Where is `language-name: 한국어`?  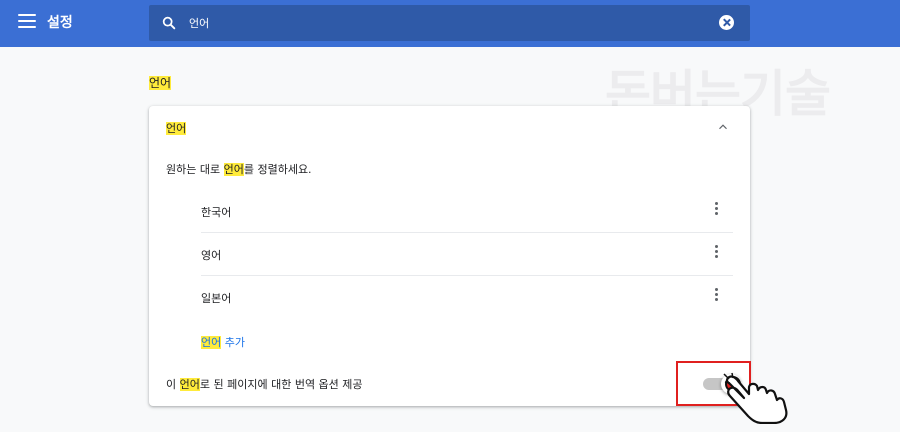
language-name: 한국어 is located at coordinates (216, 212).